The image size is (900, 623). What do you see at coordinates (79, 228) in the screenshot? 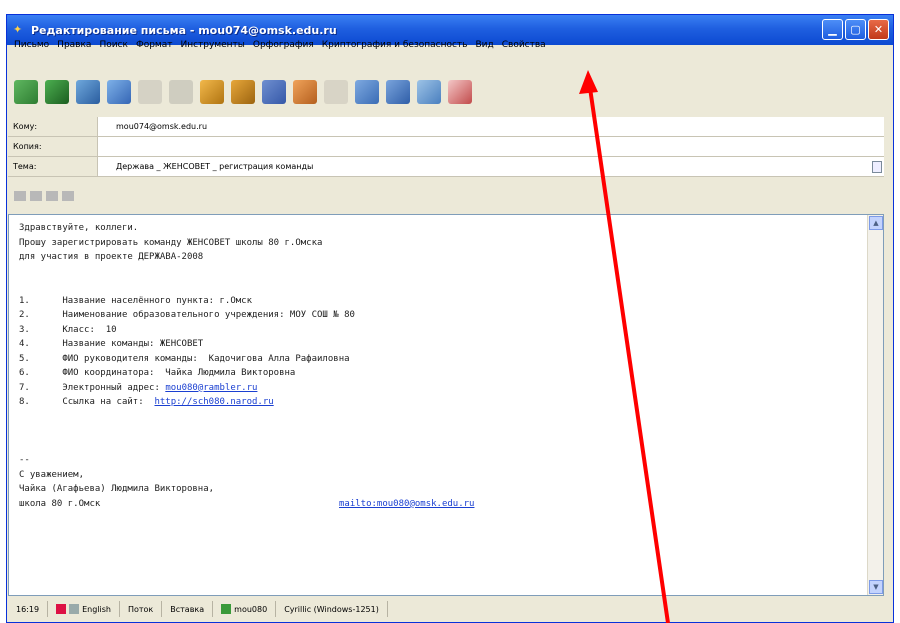
I see `body-line-text: Здравствуйте, коллеги.` at bounding box center [79, 228].